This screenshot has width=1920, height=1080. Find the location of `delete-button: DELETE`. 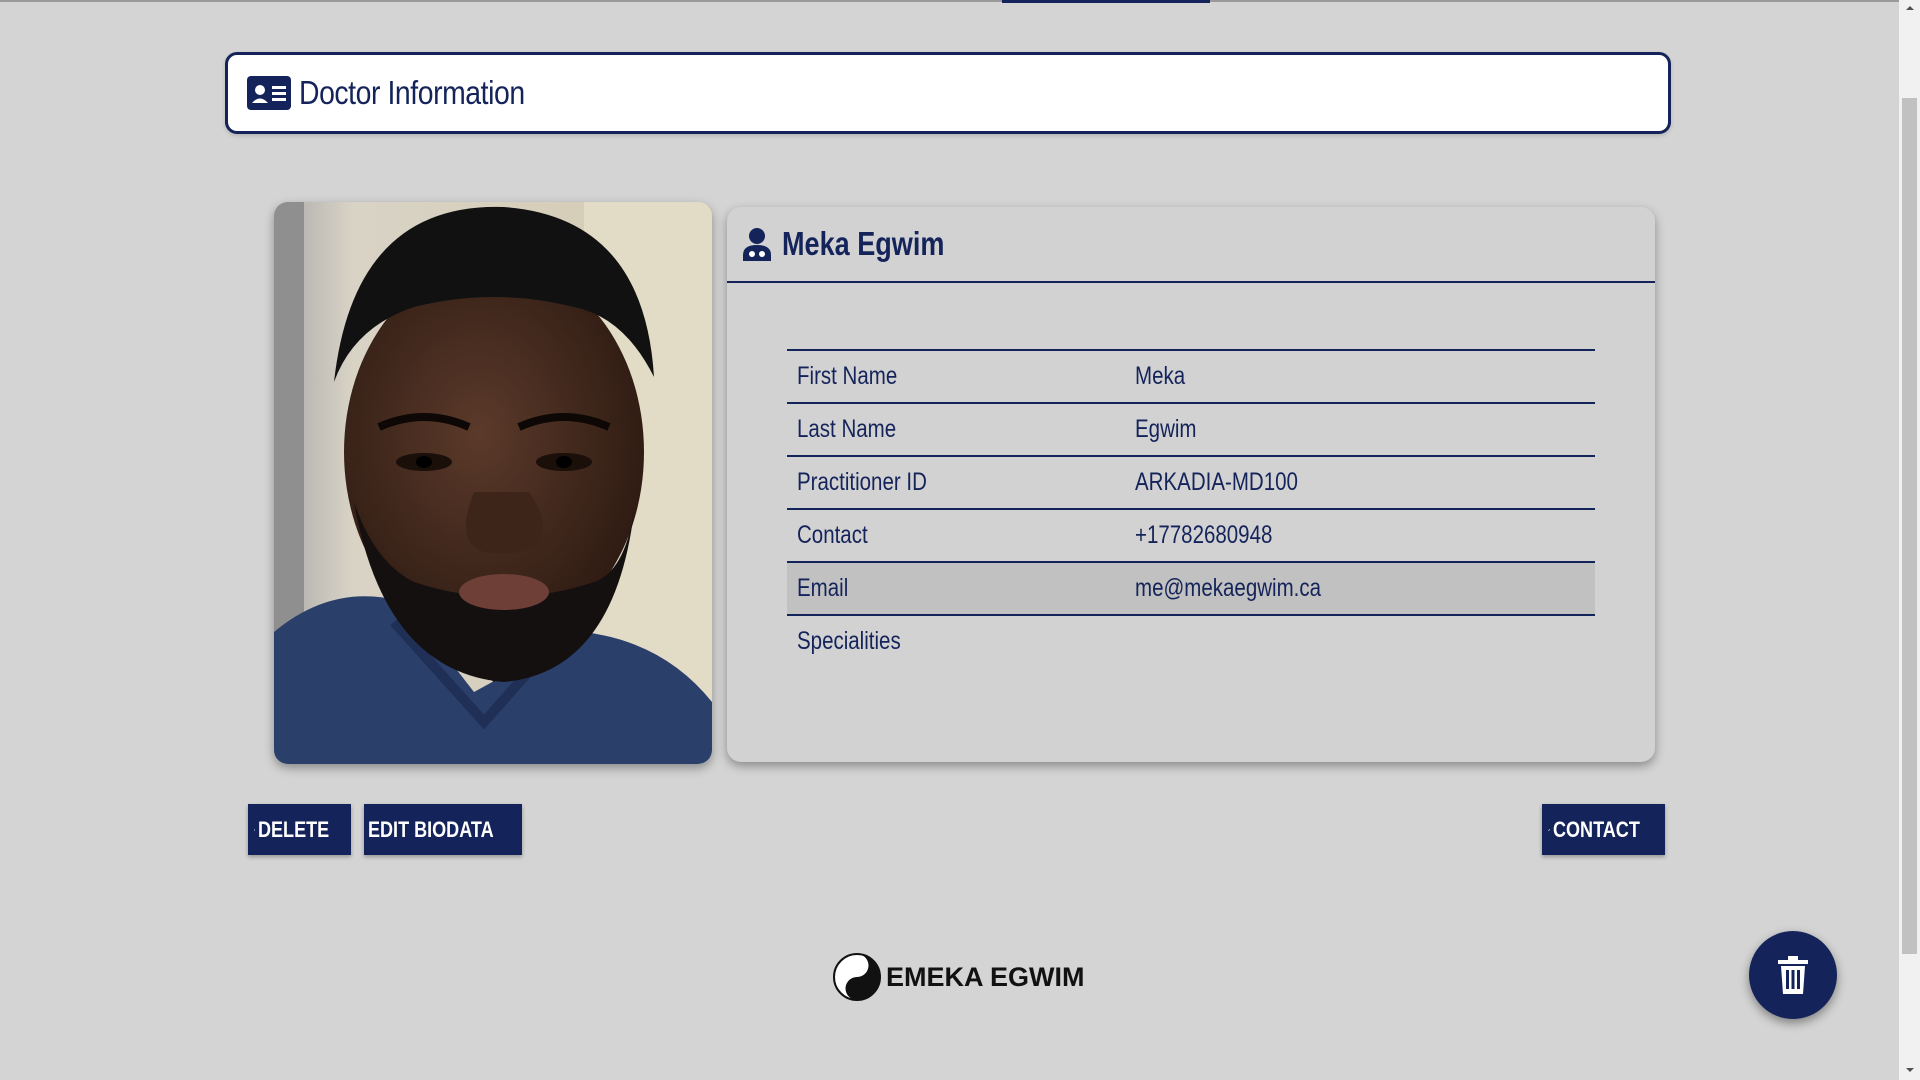

delete-button: DELETE is located at coordinates (299, 829).